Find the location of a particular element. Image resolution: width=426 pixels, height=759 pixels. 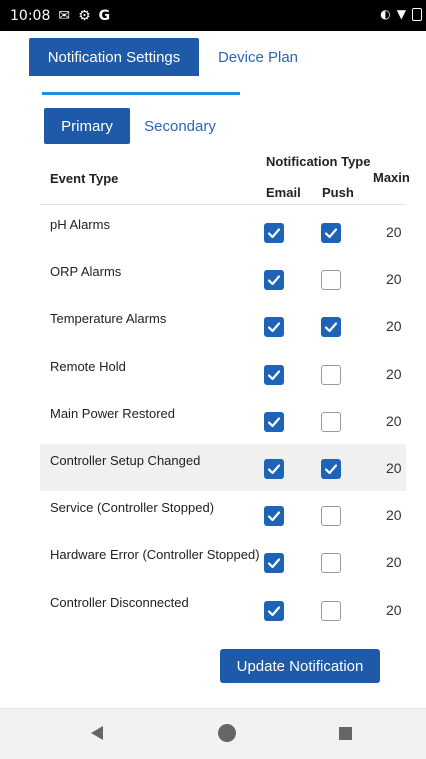

recents-icon is located at coordinates (345, 733).